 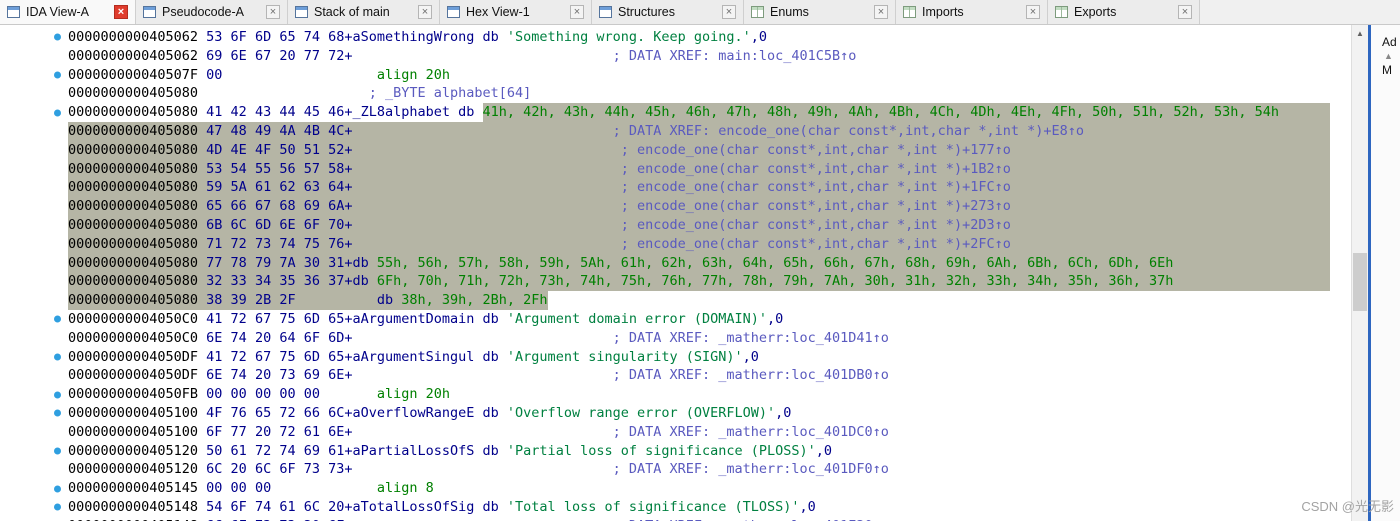 I want to click on comment: ; DATA XREF: _matherr:loc_401DC0↑o, so click(x=751, y=432).